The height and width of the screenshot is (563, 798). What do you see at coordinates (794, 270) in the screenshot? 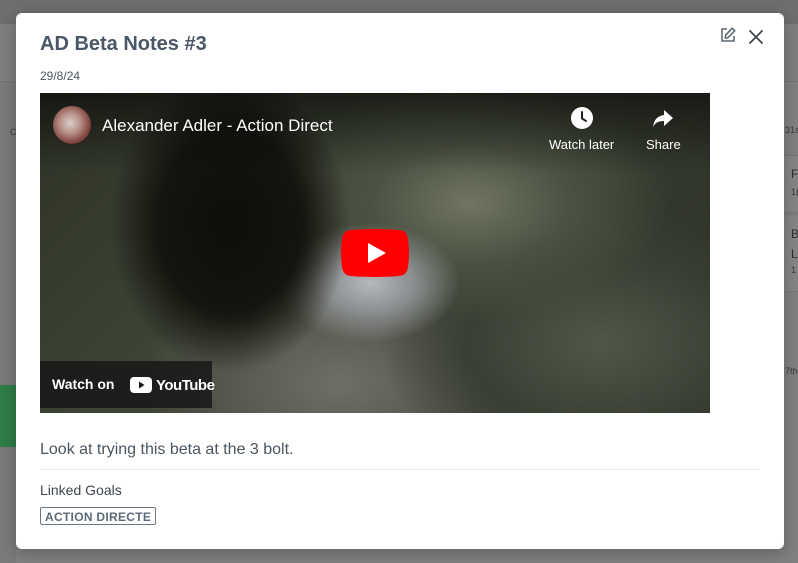
I see `background-text: 1` at bounding box center [794, 270].